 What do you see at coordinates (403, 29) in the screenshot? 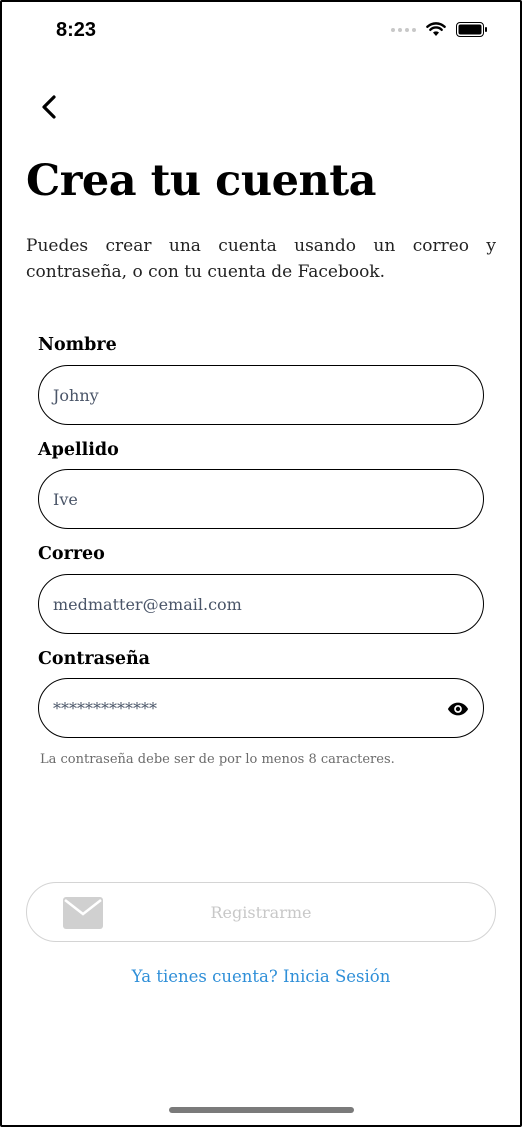
I see `cellular-signal-icon` at bounding box center [403, 29].